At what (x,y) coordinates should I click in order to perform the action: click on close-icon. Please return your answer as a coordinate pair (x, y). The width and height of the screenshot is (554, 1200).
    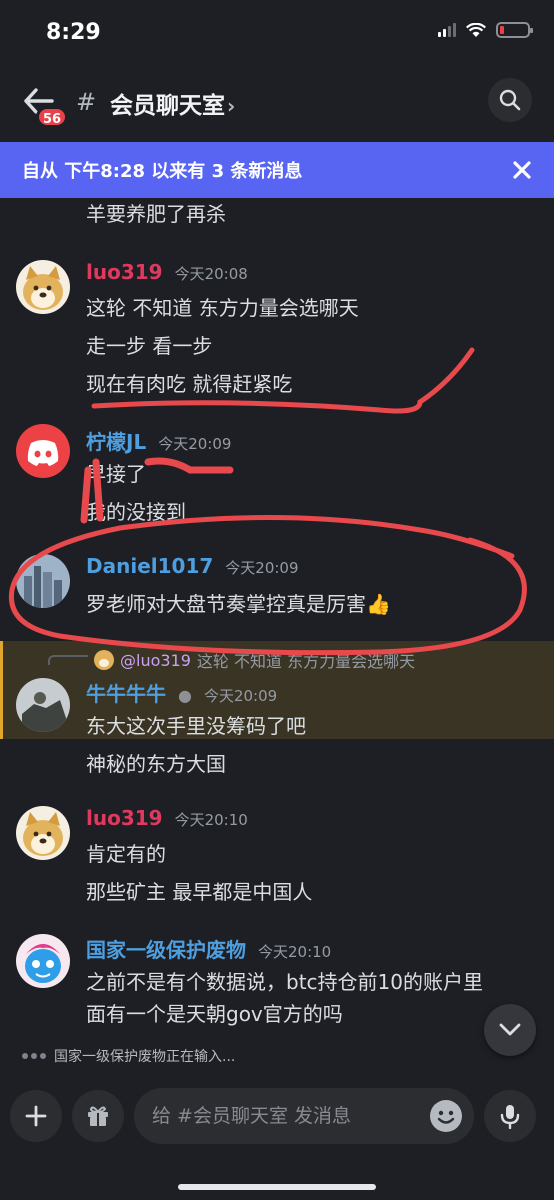
    Looking at the image, I should click on (522, 170).